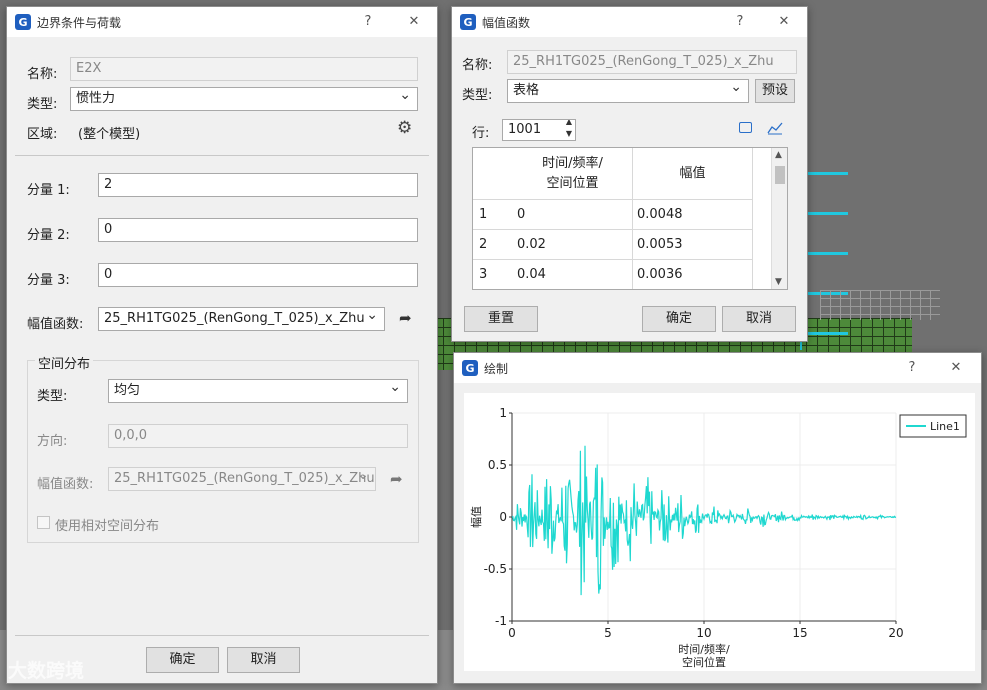  I want to click on table-cell: 0, so click(573, 215).